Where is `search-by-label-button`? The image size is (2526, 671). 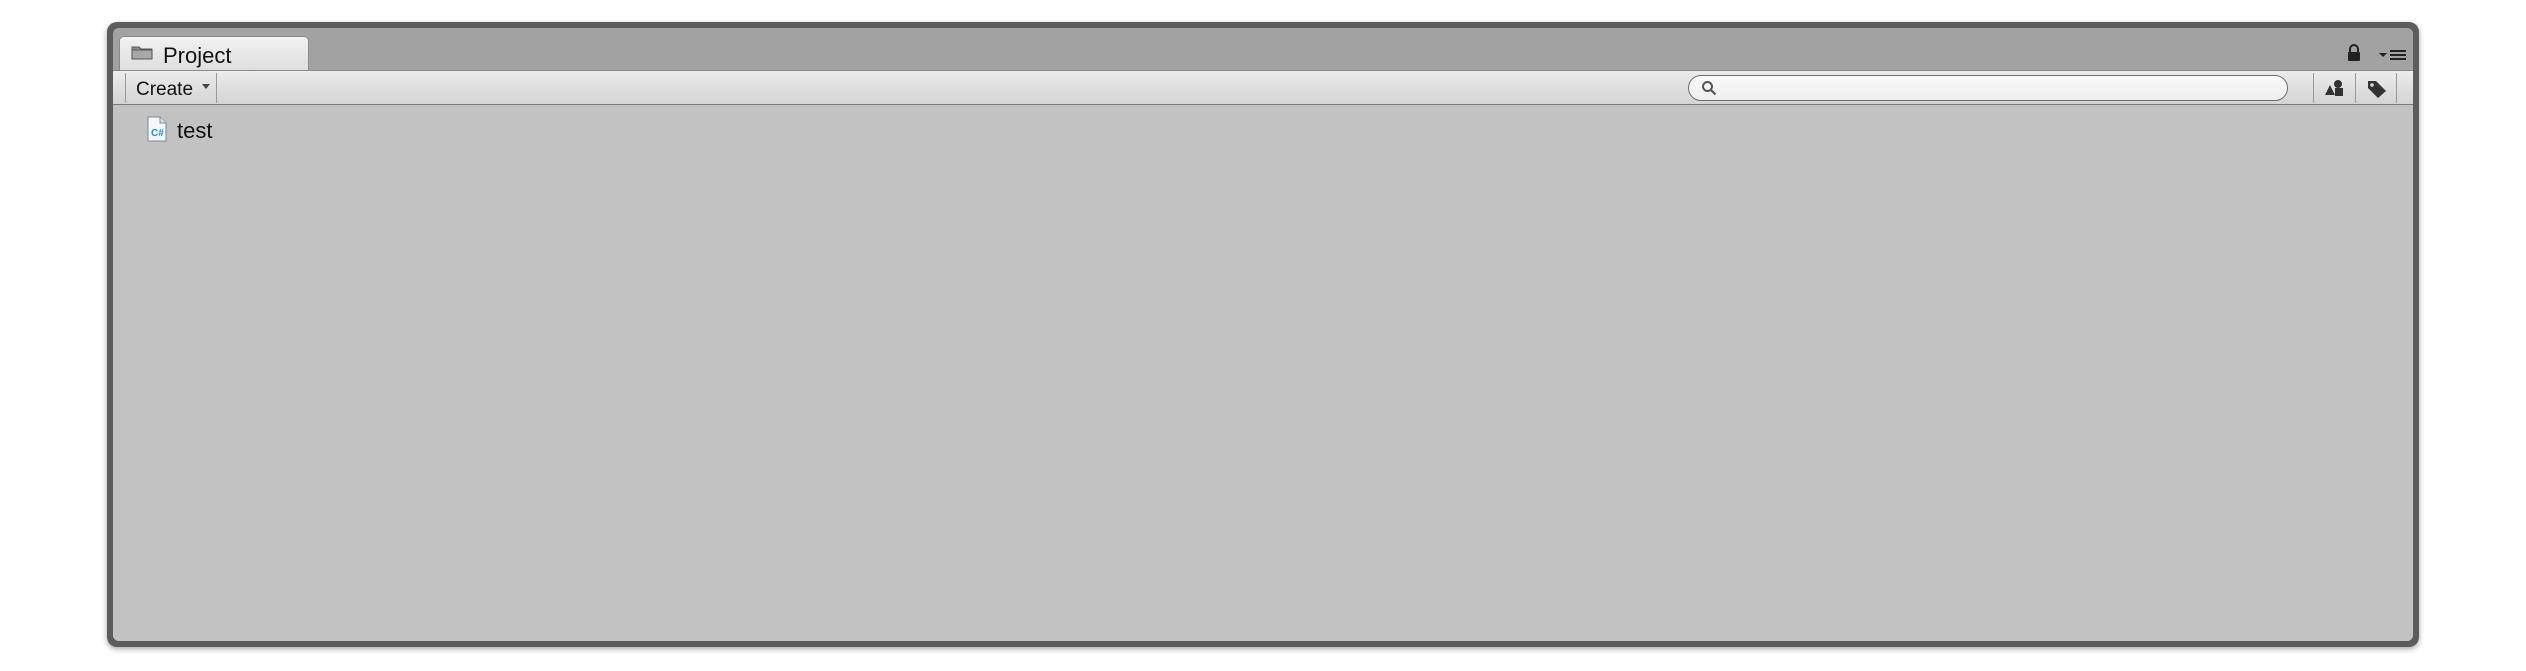 search-by-label-button is located at coordinates (2376, 88).